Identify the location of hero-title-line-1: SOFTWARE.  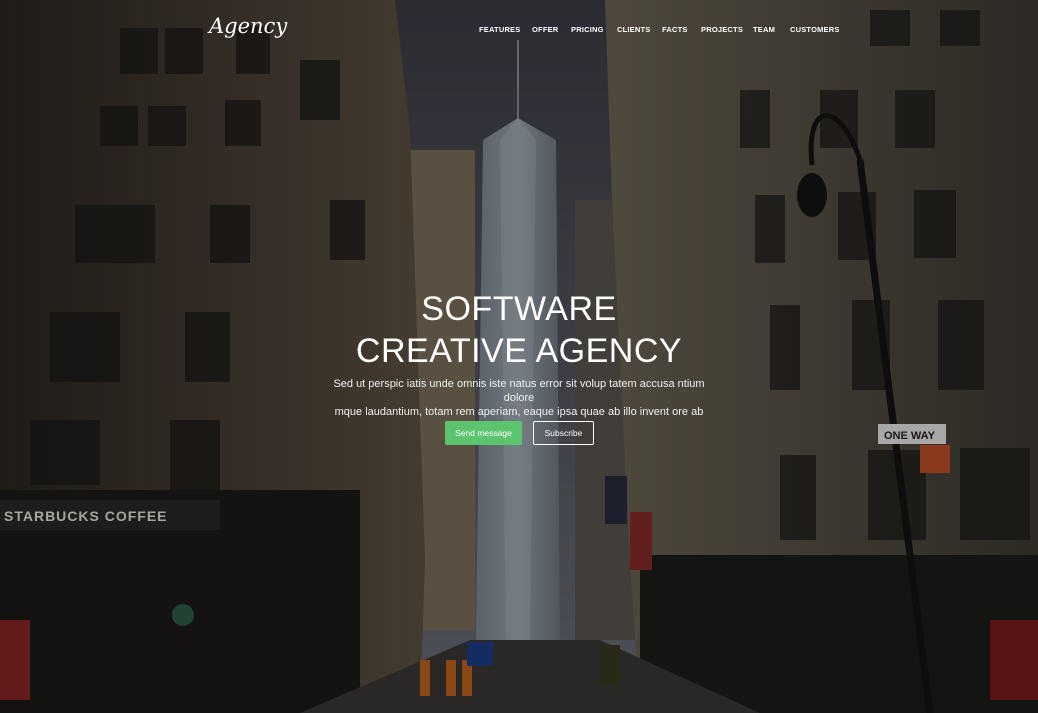
(519, 309).